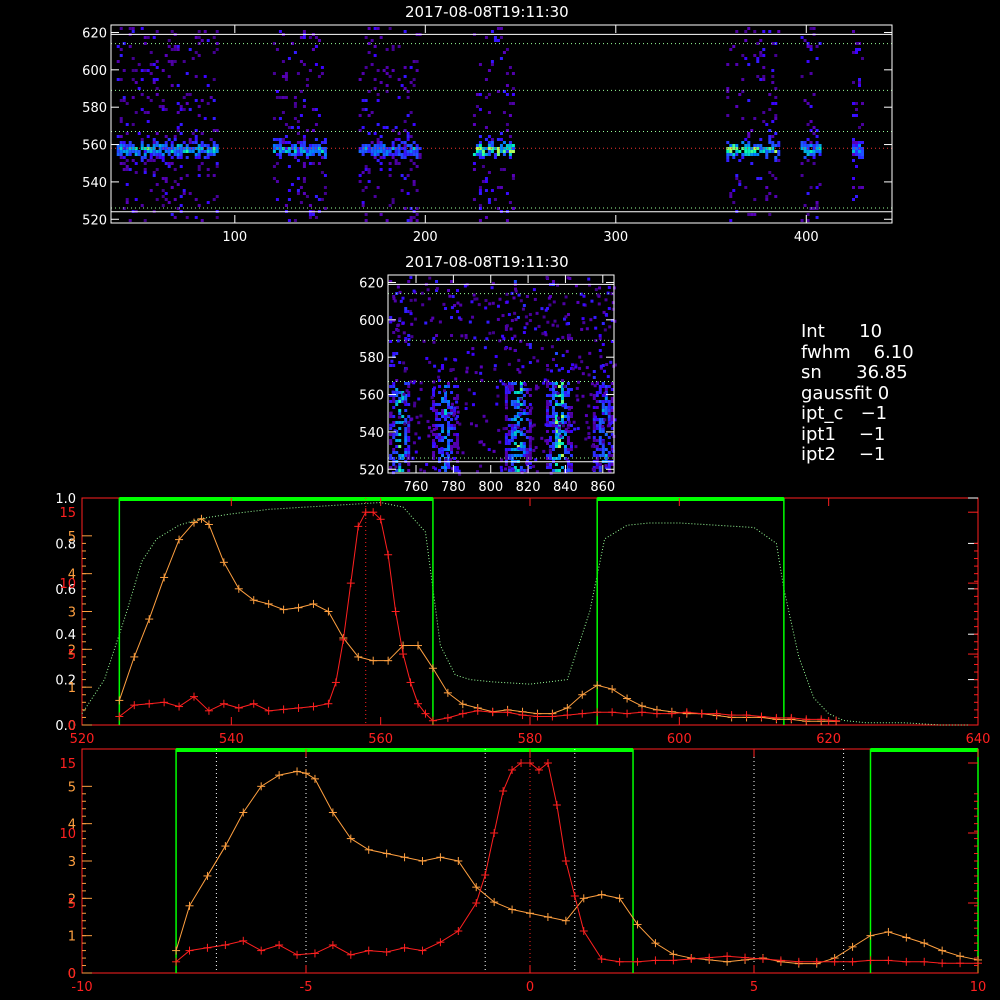  Describe the element at coordinates (371, 358) in the screenshot. I see `y-tick-label: 580` at that location.